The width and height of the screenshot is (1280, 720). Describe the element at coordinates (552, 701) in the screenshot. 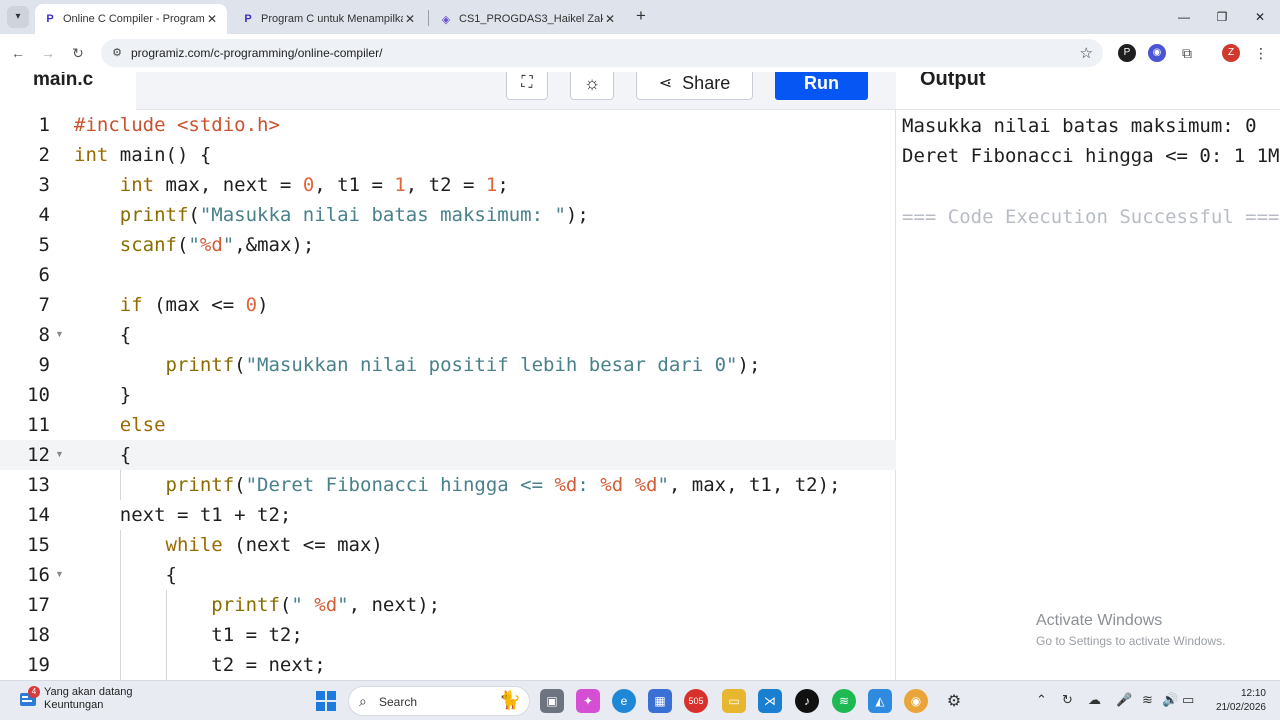

I see `task-view-icon: ▣` at that location.